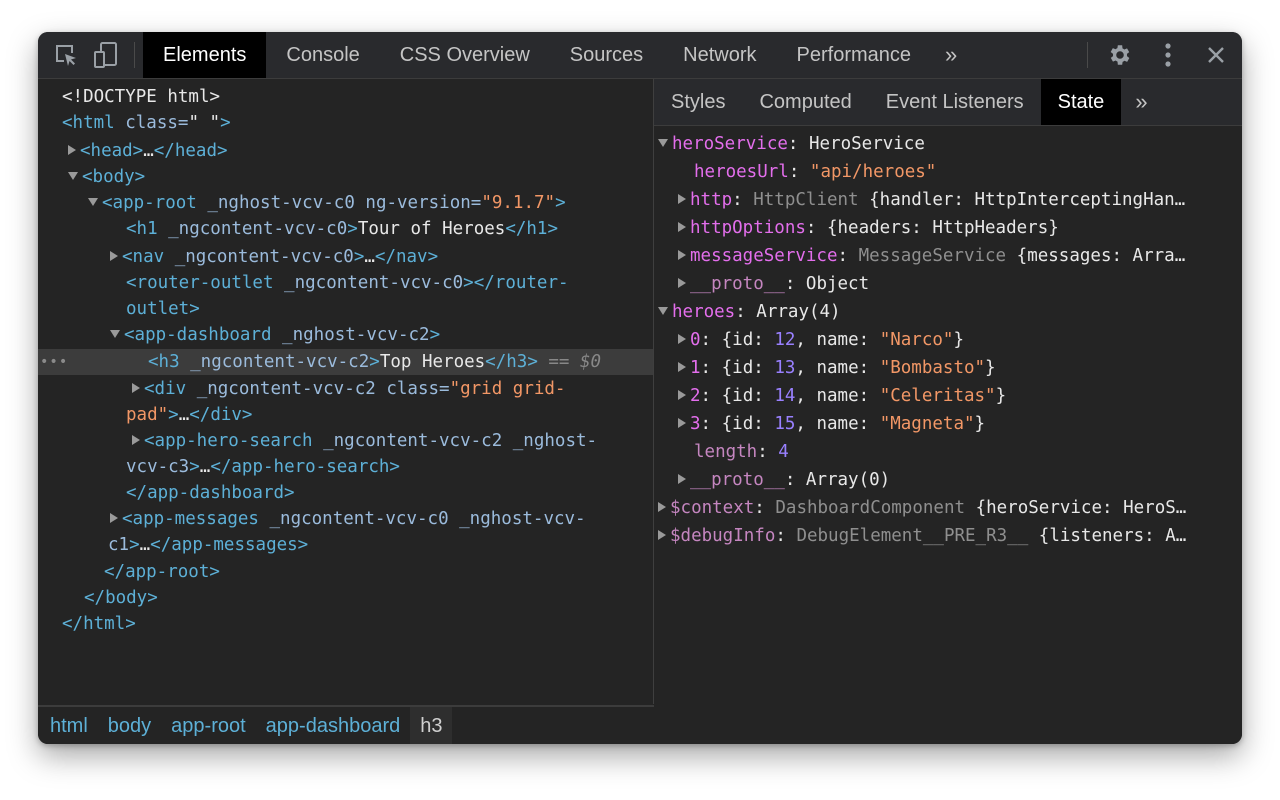 The width and height of the screenshot is (1280, 800). What do you see at coordinates (345, 309) in the screenshot?
I see `dom-node-router-outlet-wrap: outlet>` at bounding box center [345, 309].